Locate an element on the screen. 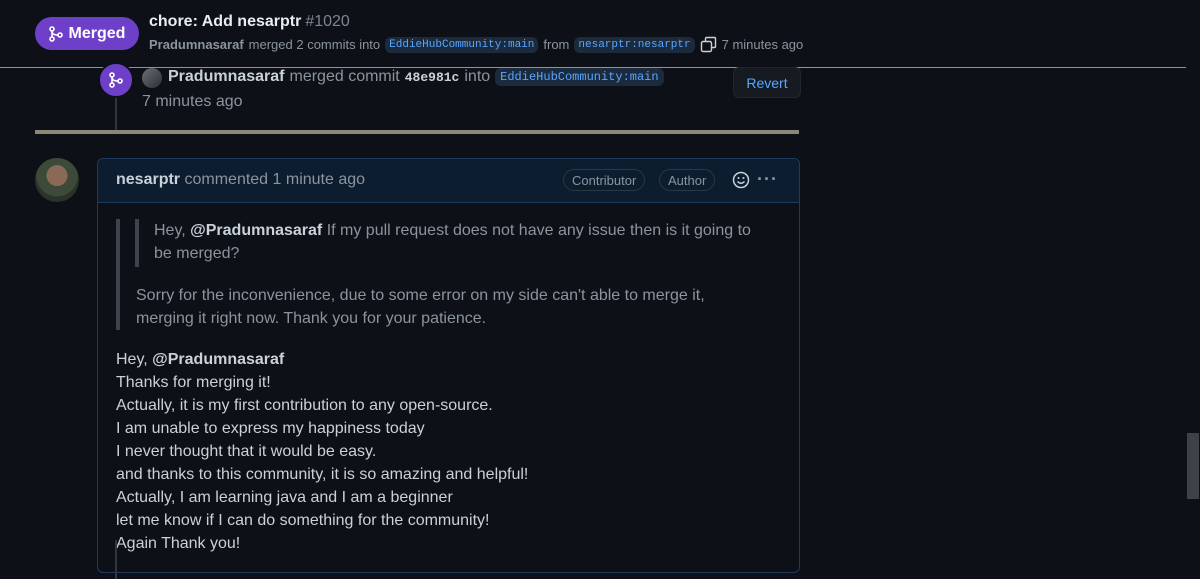 The width and height of the screenshot is (1200, 579). commenter-avatar is located at coordinates (57, 180).